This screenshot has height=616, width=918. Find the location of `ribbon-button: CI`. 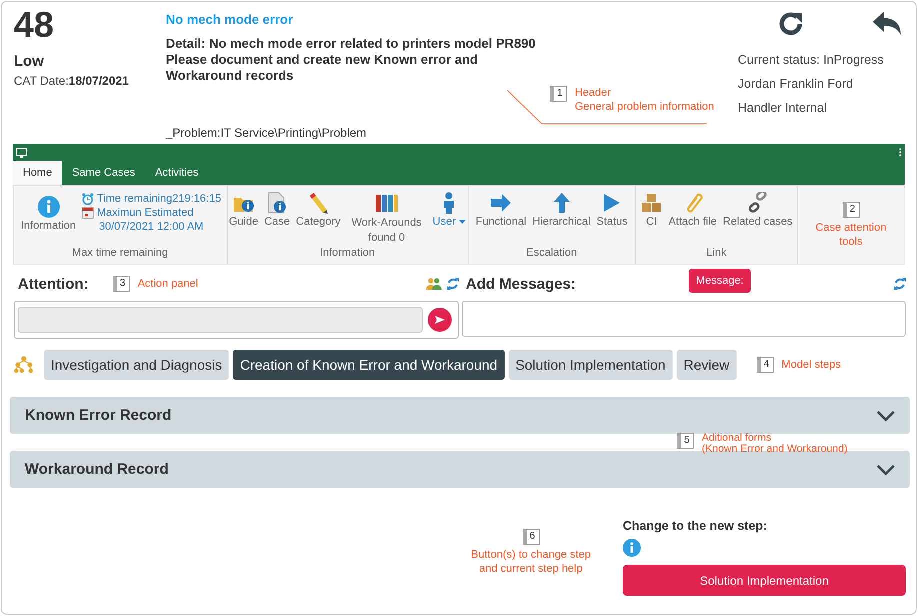

ribbon-button: CI is located at coordinates (651, 210).